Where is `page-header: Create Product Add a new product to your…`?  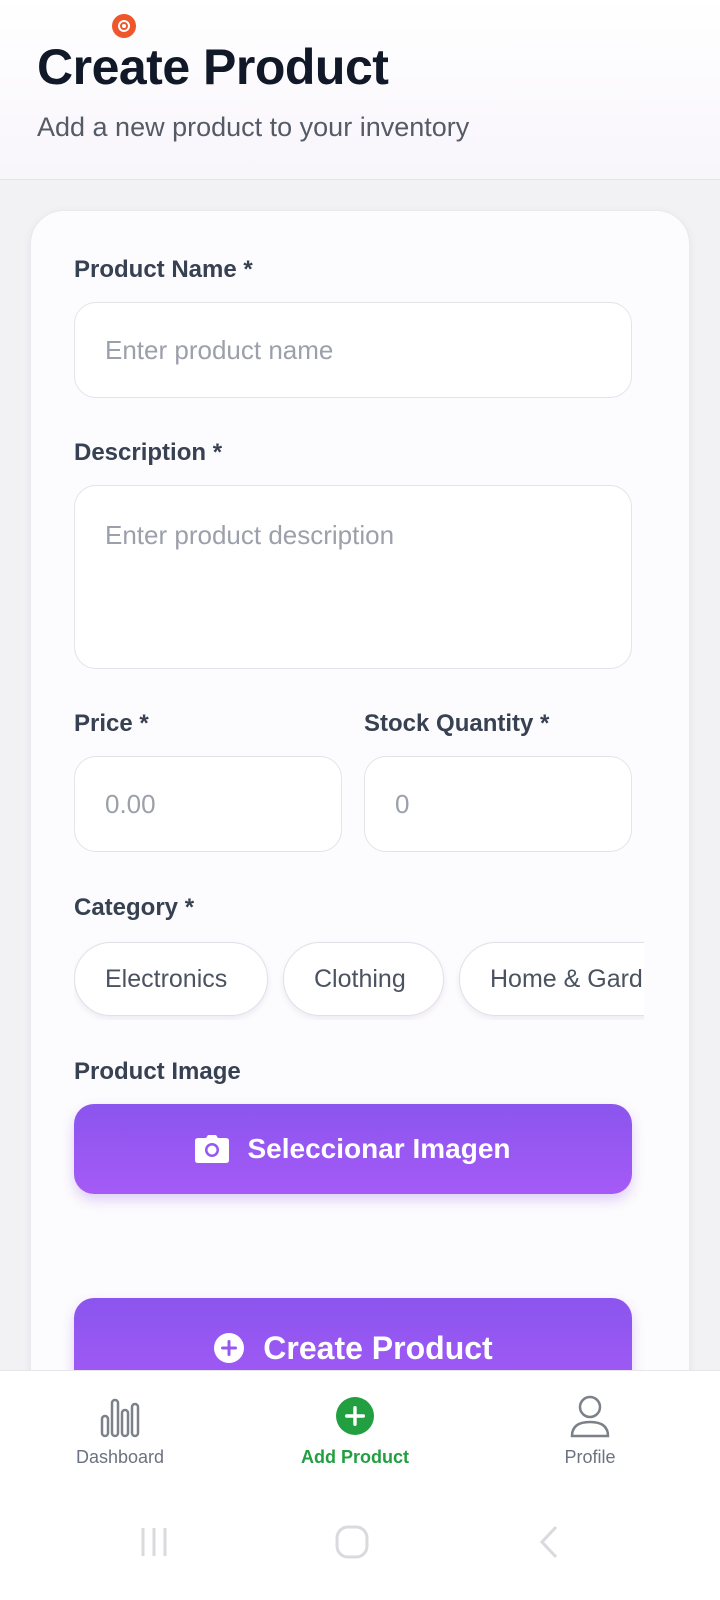 page-header: Create Product Add a new product to your… is located at coordinates (360, 90).